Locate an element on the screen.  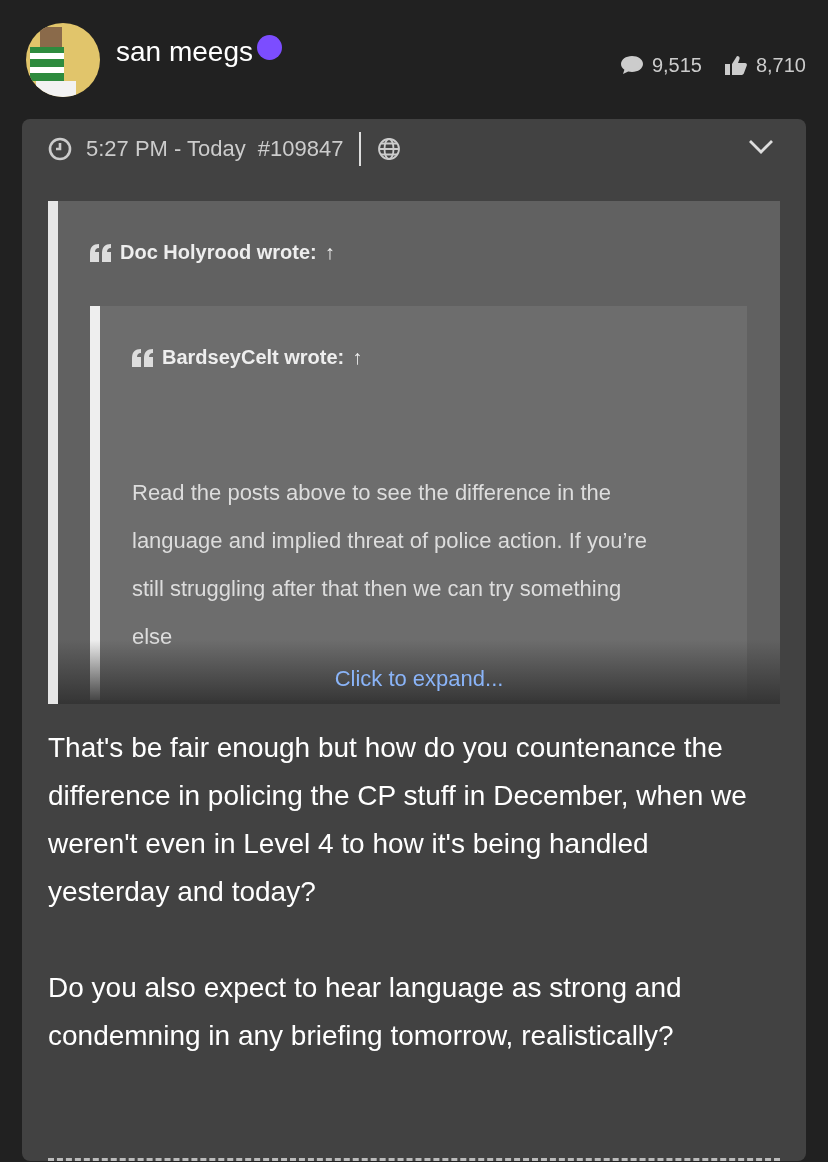
chevron-down-icon is located at coordinates (761, 147).